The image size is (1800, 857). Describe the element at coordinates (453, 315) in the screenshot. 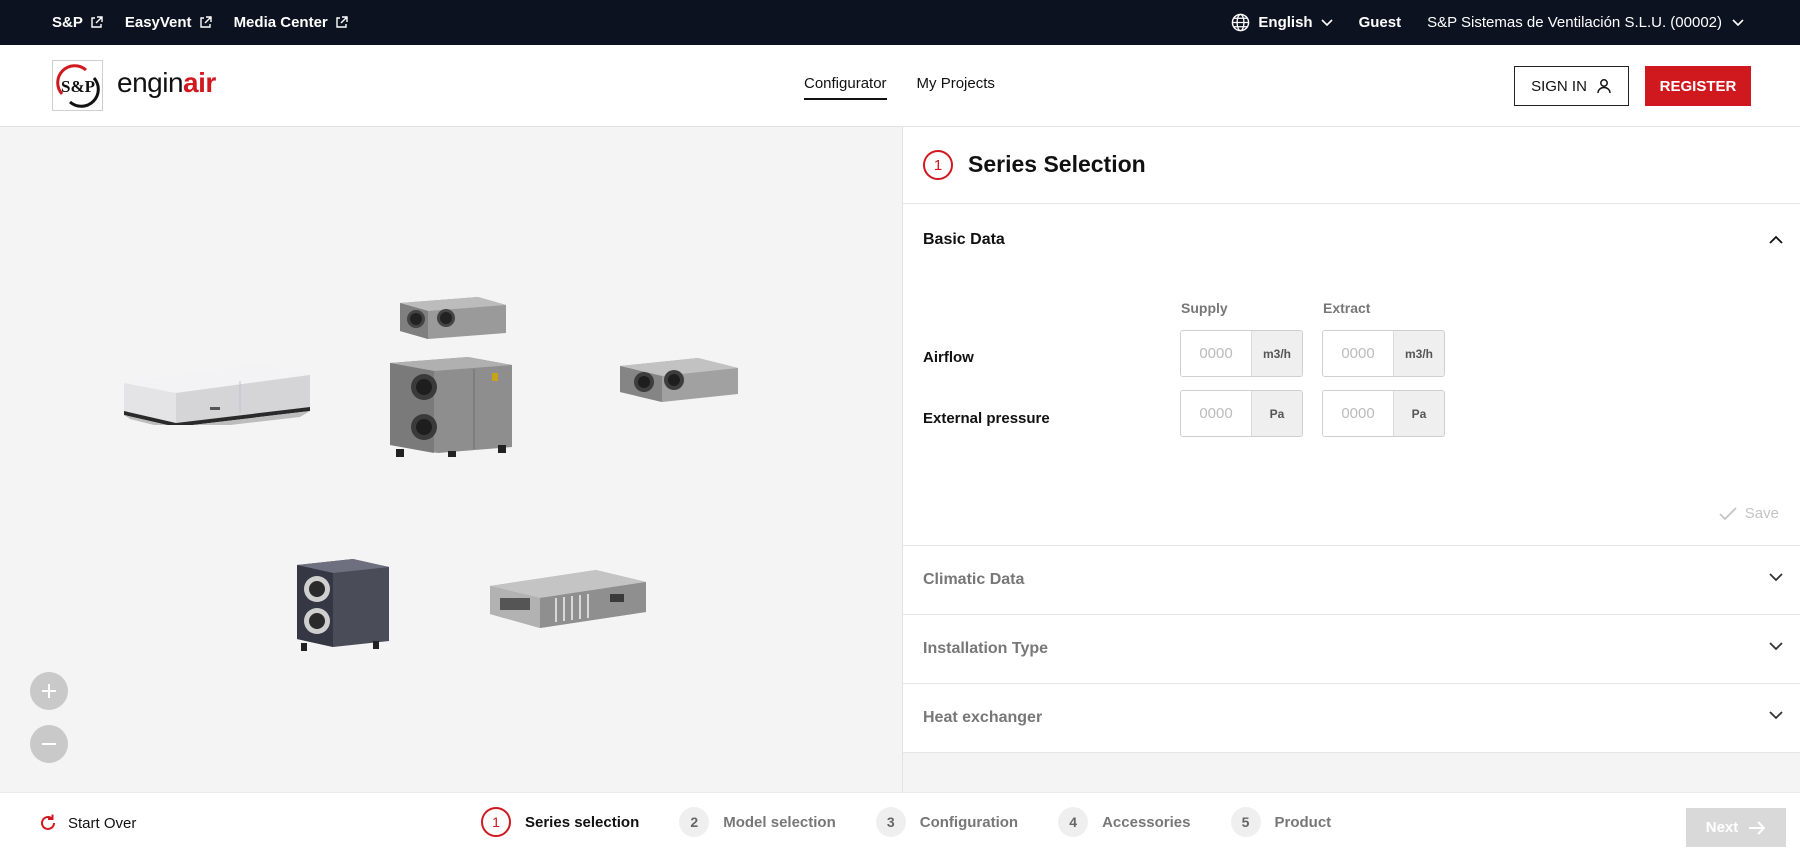

I see `product-compact-duct-unit` at that location.